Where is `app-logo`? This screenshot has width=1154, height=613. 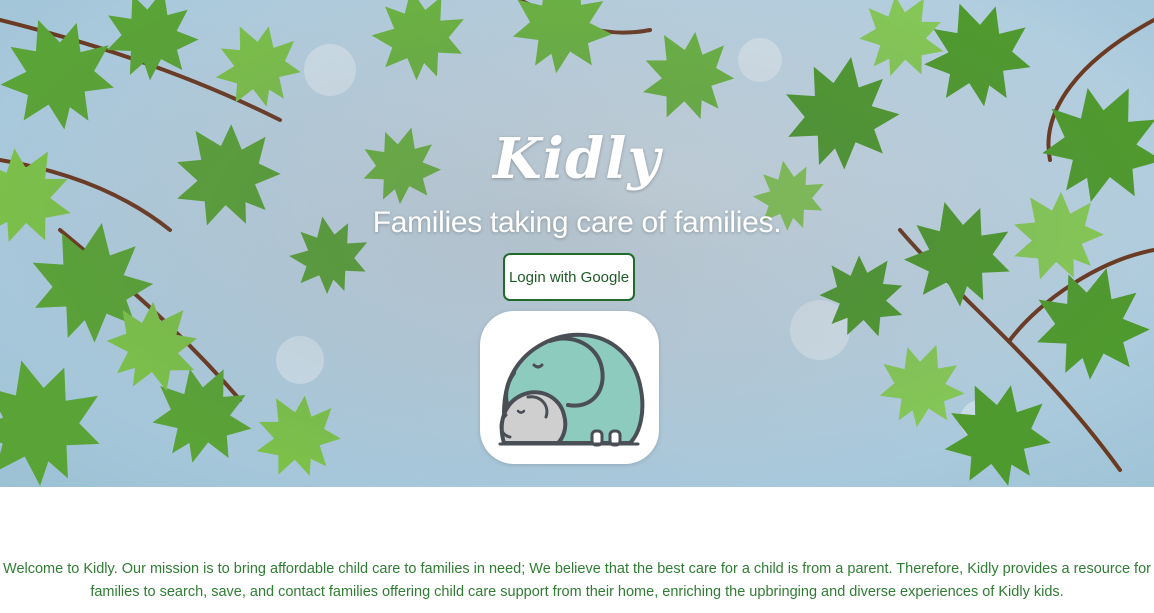 app-logo is located at coordinates (569, 387).